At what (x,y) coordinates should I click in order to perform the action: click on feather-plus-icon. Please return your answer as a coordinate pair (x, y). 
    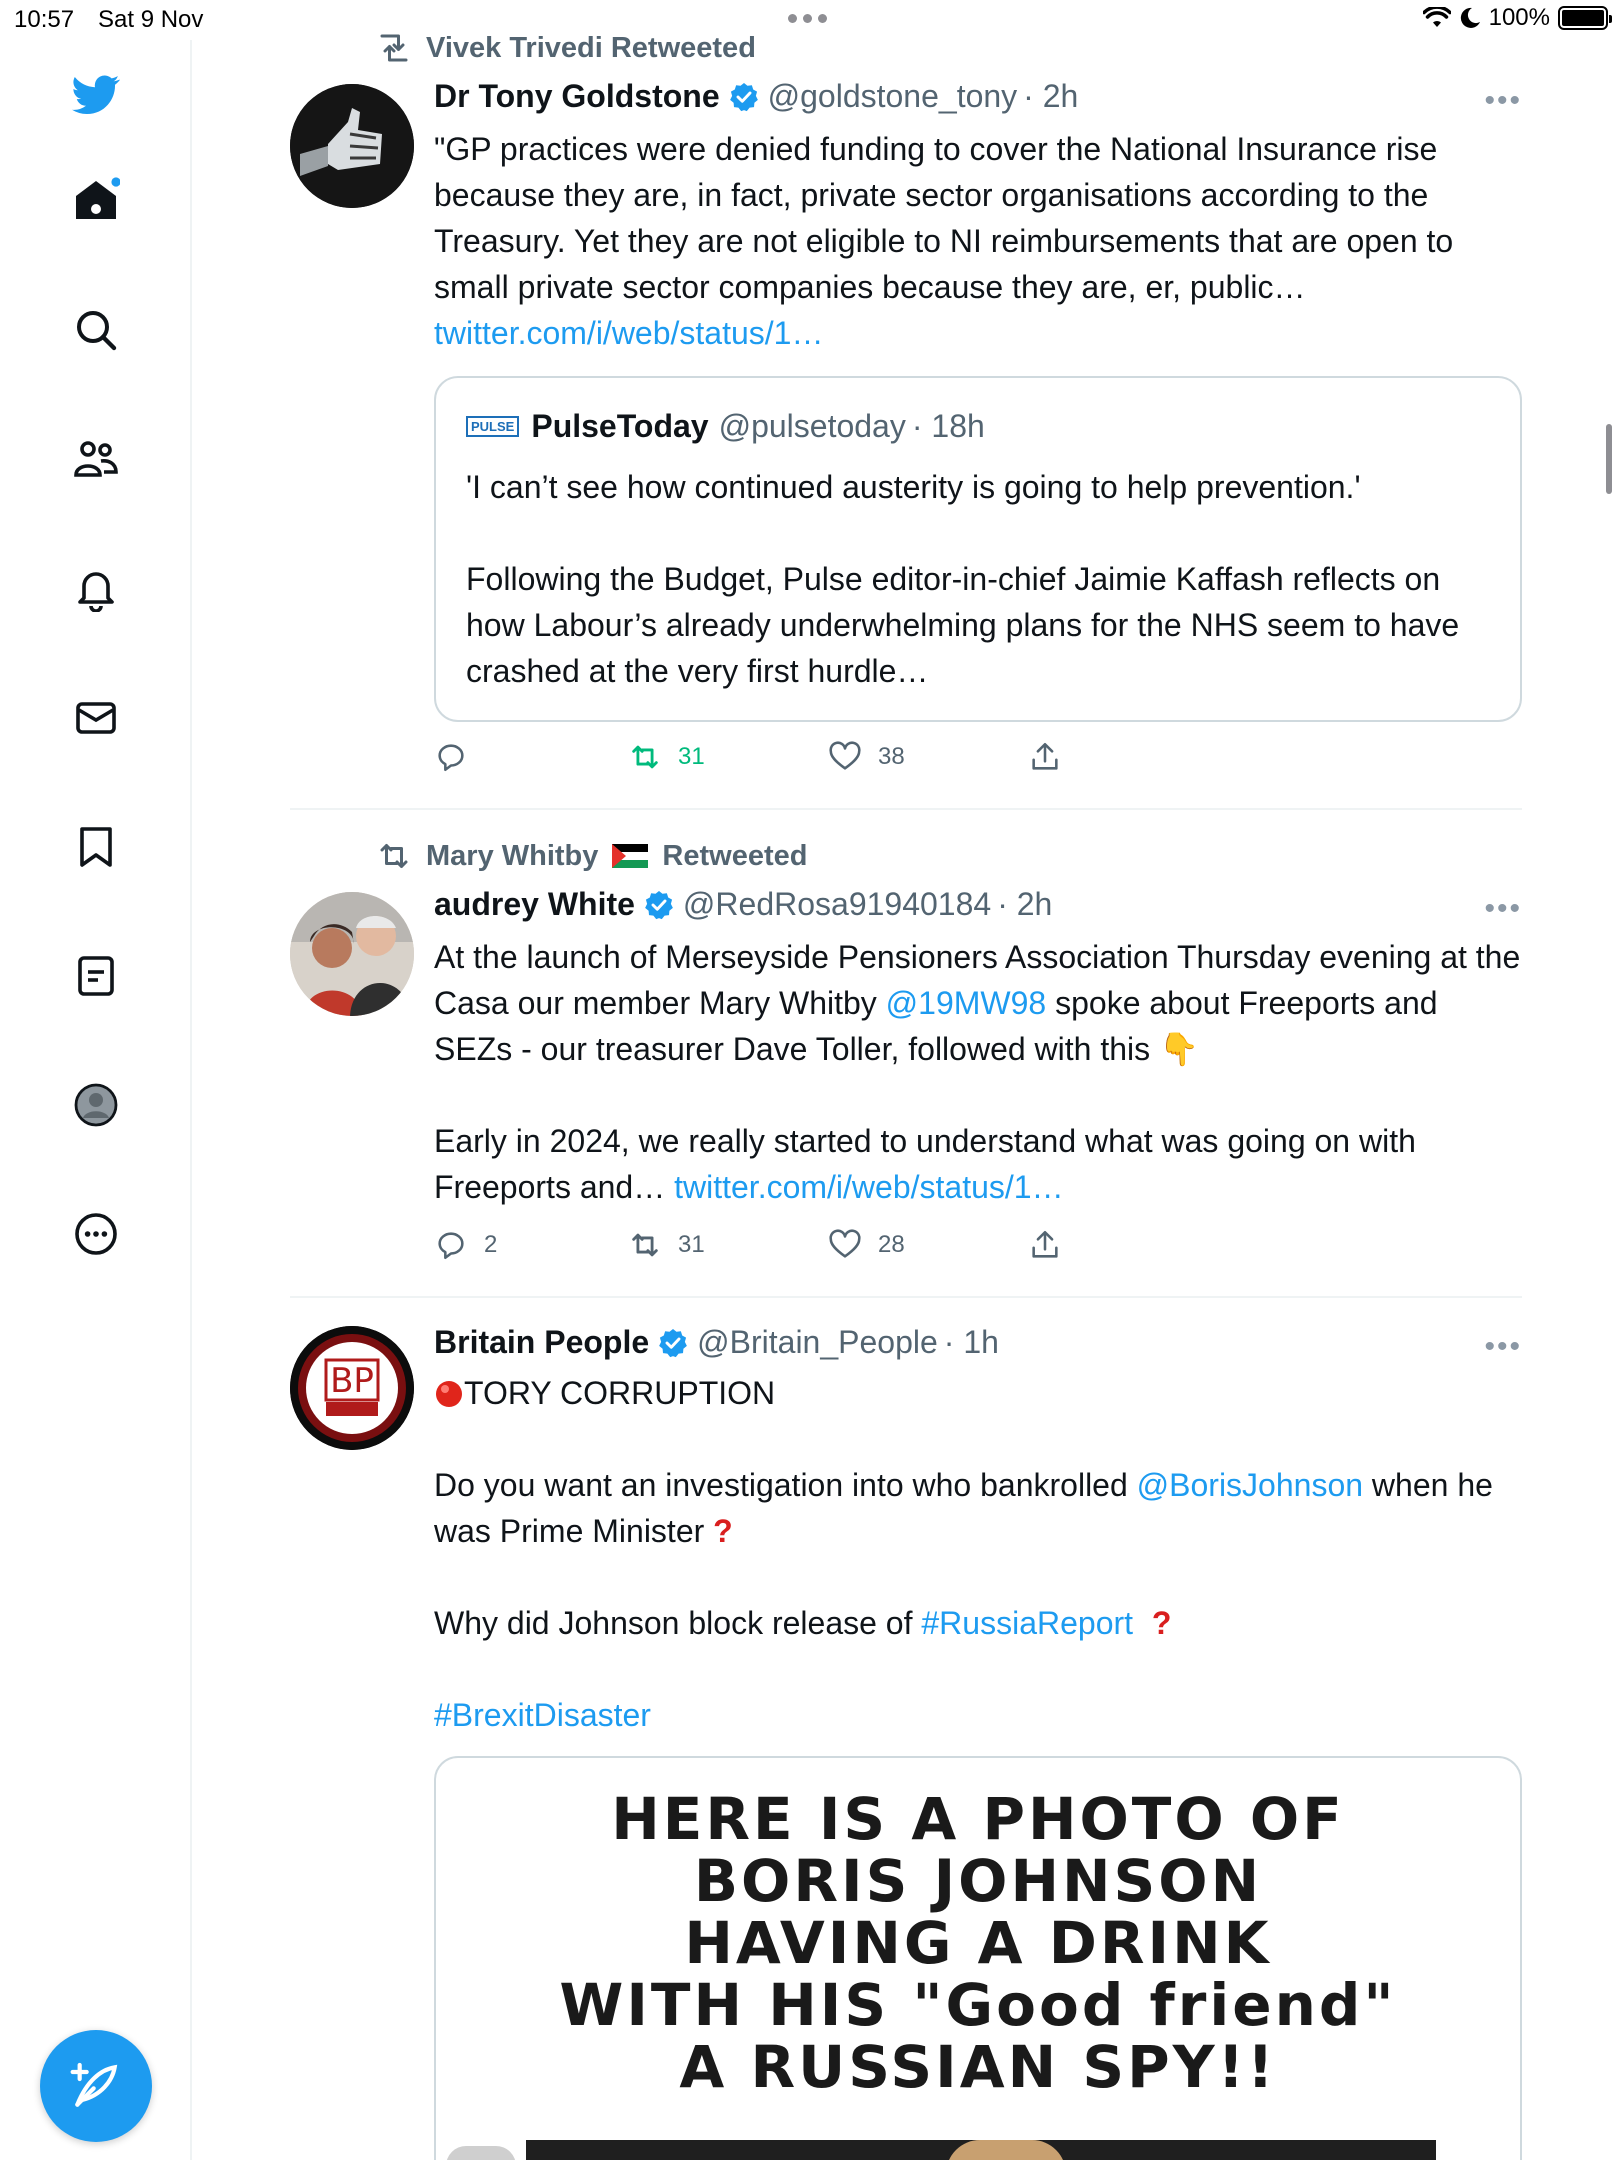
    Looking at the image, I should click on (94, 2084).